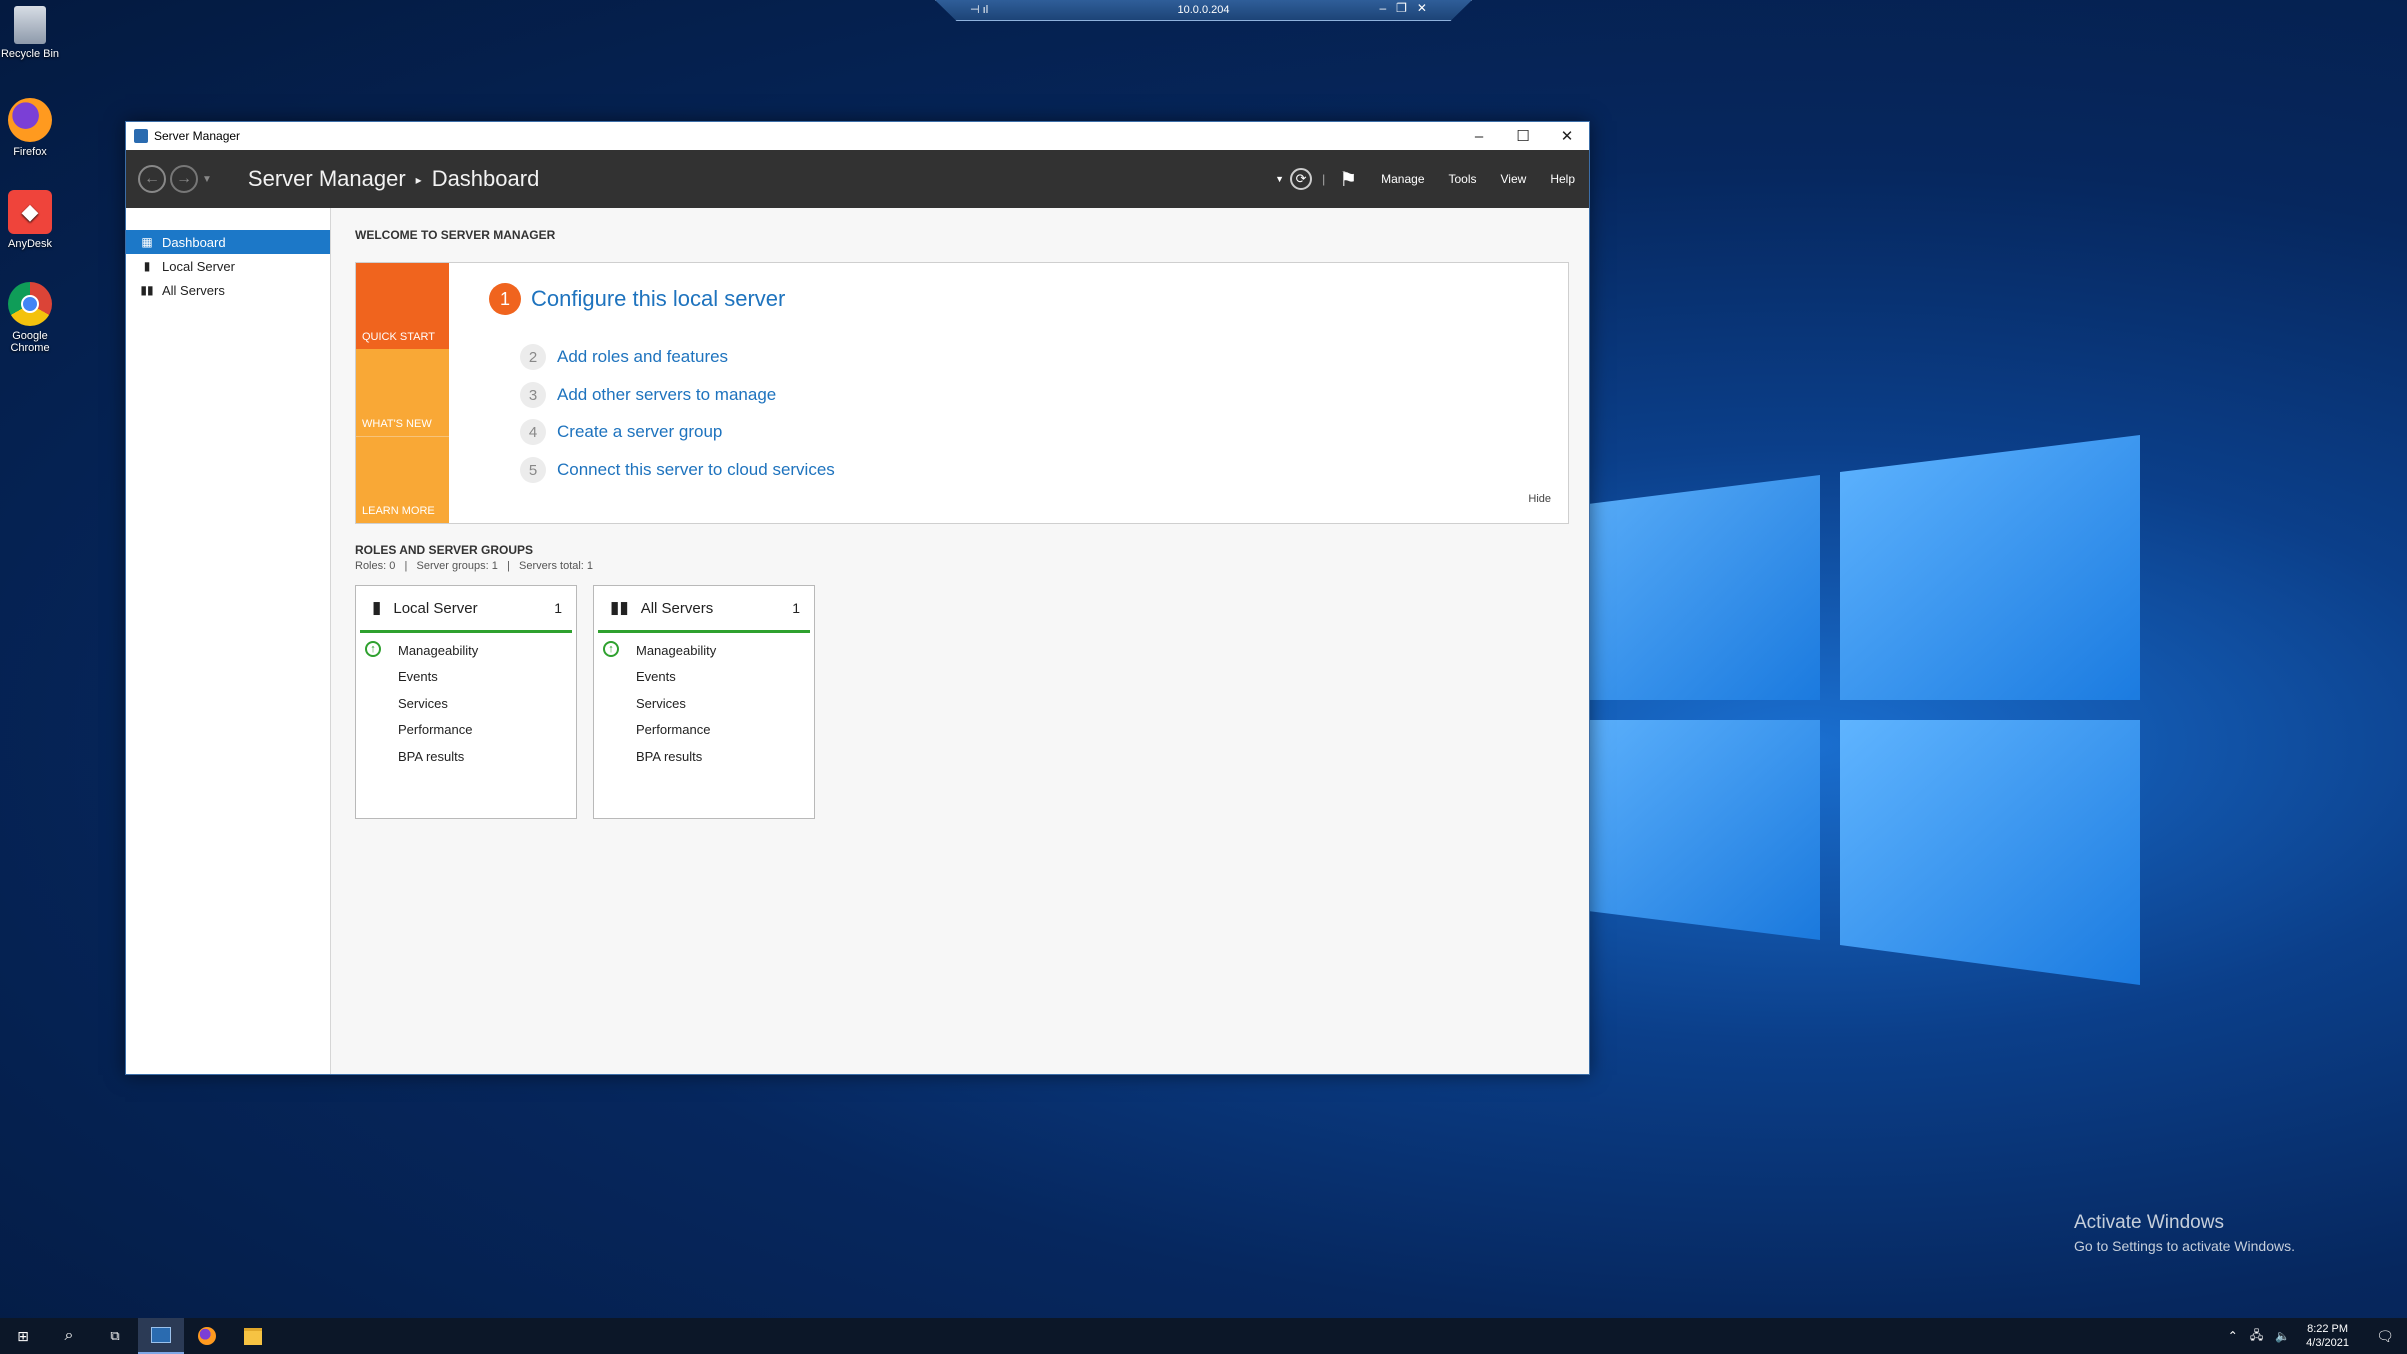  Describe the element at coordinates (152, 179) in the screenshot. I see `back-arrow-icon: ←` at that location.